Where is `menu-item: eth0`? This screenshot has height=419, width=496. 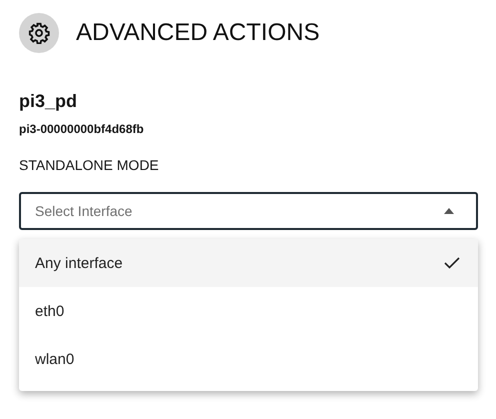 menu-item: eth0 is located at coordinates (248, 311).